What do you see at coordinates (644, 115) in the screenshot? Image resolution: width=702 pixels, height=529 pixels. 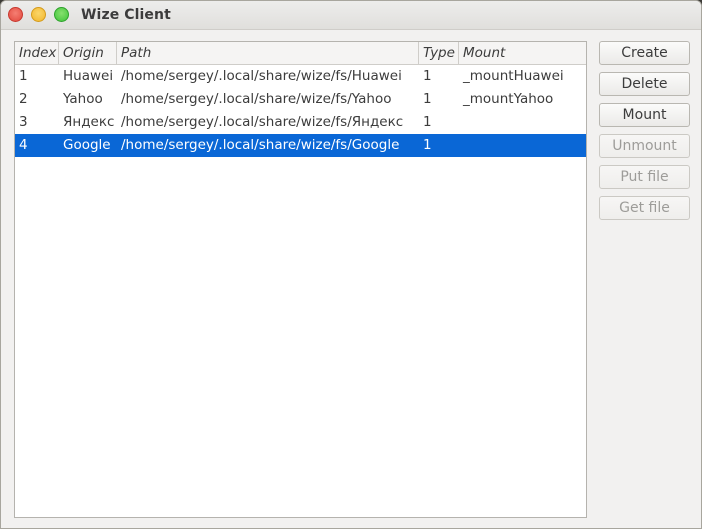 I see `mount-button: Mount` at bounding box center [644, 115].